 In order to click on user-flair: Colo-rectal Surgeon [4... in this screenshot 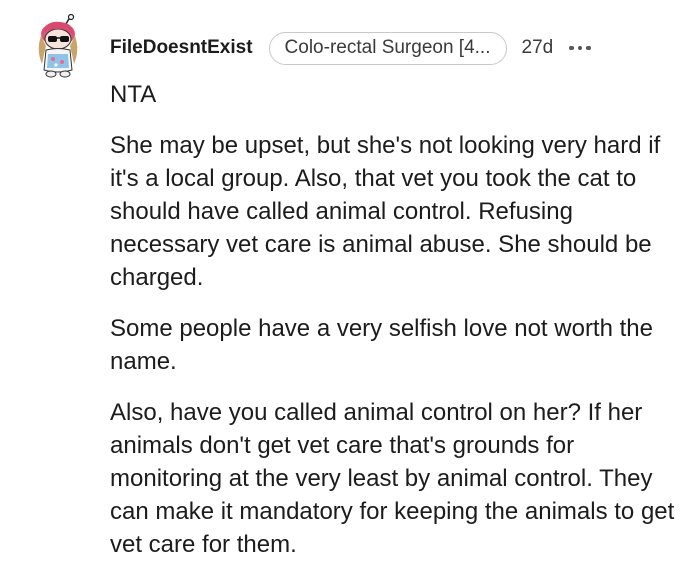, I will do `click(387, 48)`.